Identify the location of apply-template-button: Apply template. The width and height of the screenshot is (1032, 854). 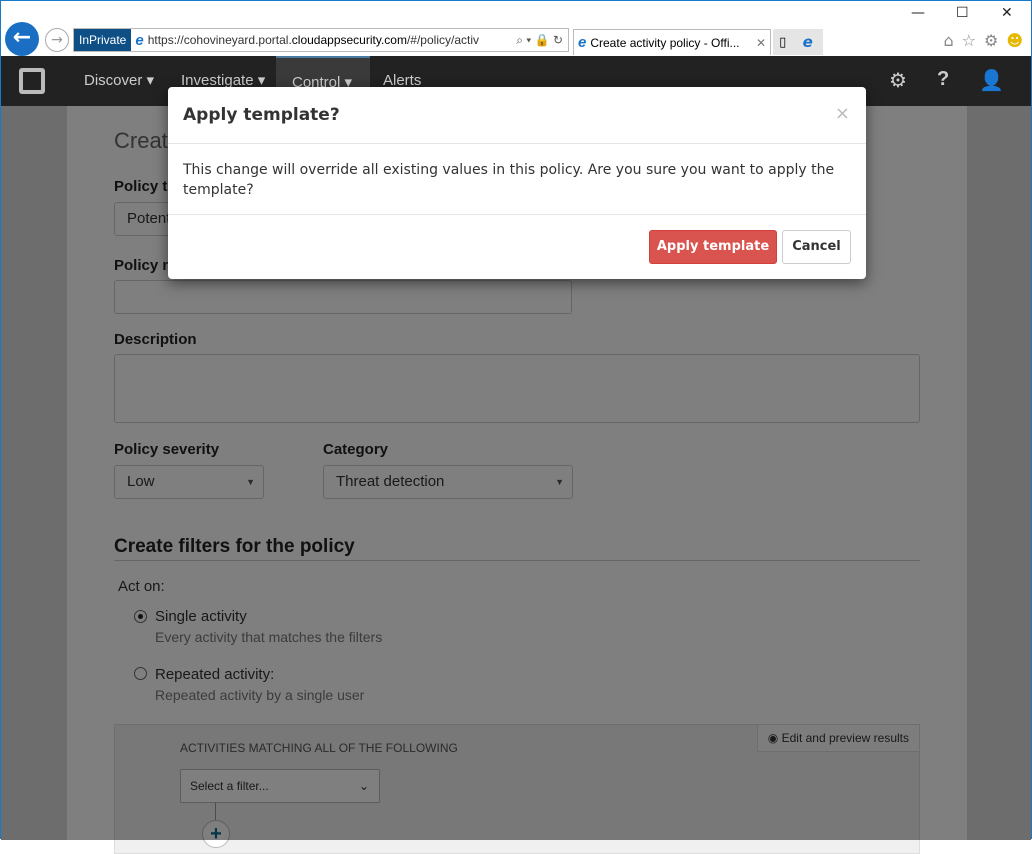
(713, 247).